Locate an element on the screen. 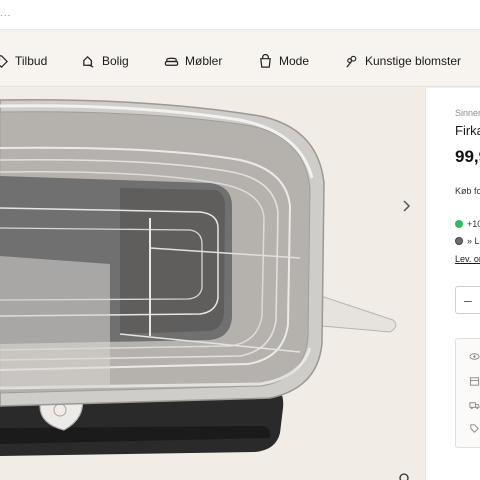 The width and height of the screenshot is (480, 480). nav-item-mode: Mode is located at coordinates (283, 61).